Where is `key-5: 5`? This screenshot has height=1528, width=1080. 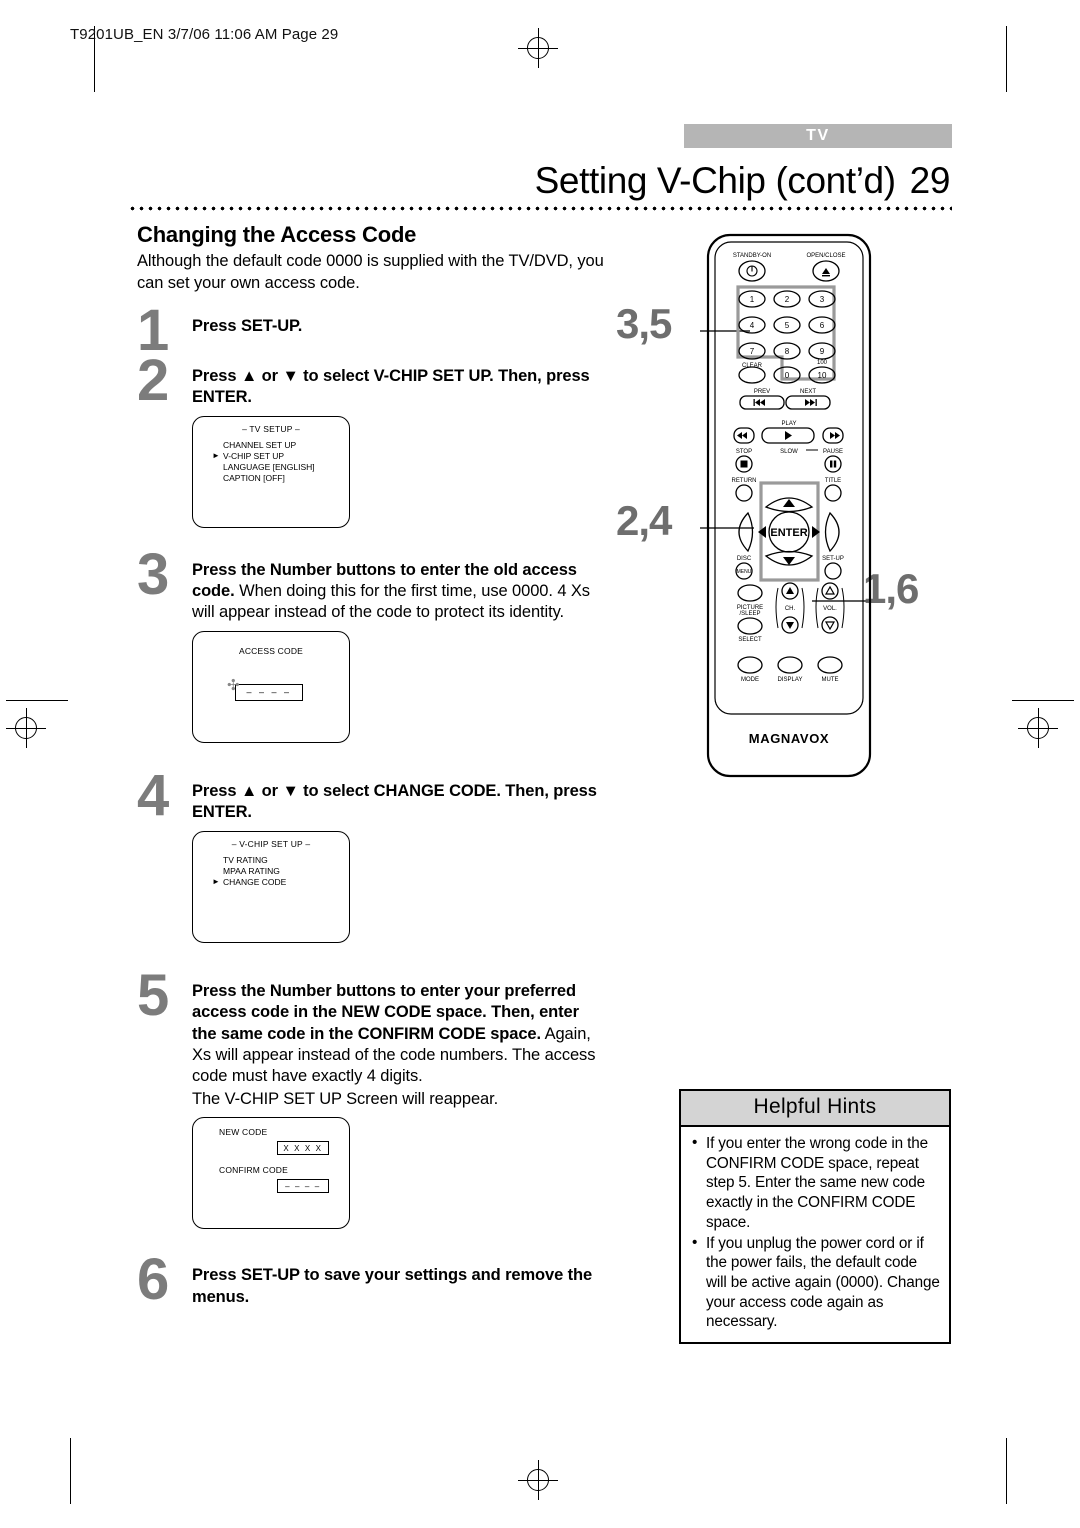
key-5: 5 is located at coordinates (787, 325).